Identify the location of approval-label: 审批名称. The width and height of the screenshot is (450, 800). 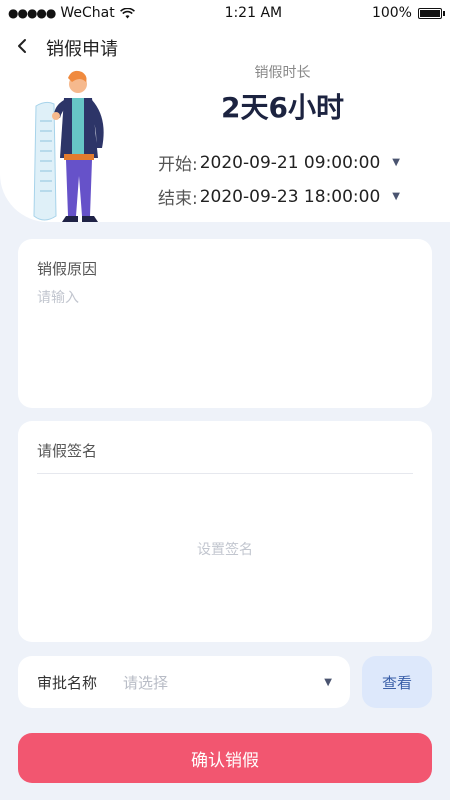
(67, 682).